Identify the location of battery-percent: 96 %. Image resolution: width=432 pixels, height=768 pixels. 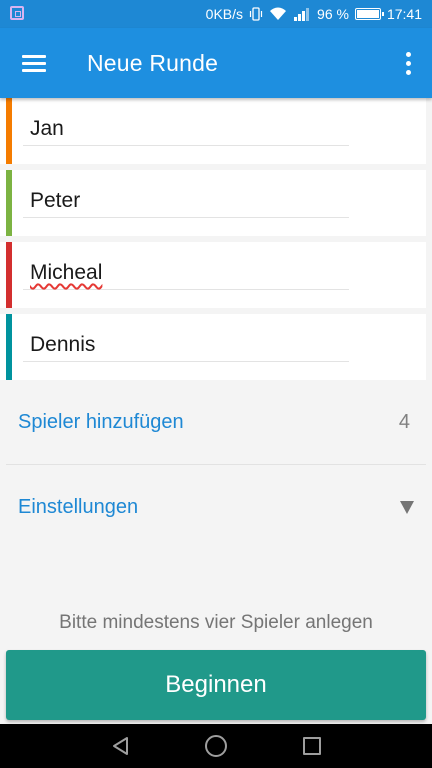
(333, 14).